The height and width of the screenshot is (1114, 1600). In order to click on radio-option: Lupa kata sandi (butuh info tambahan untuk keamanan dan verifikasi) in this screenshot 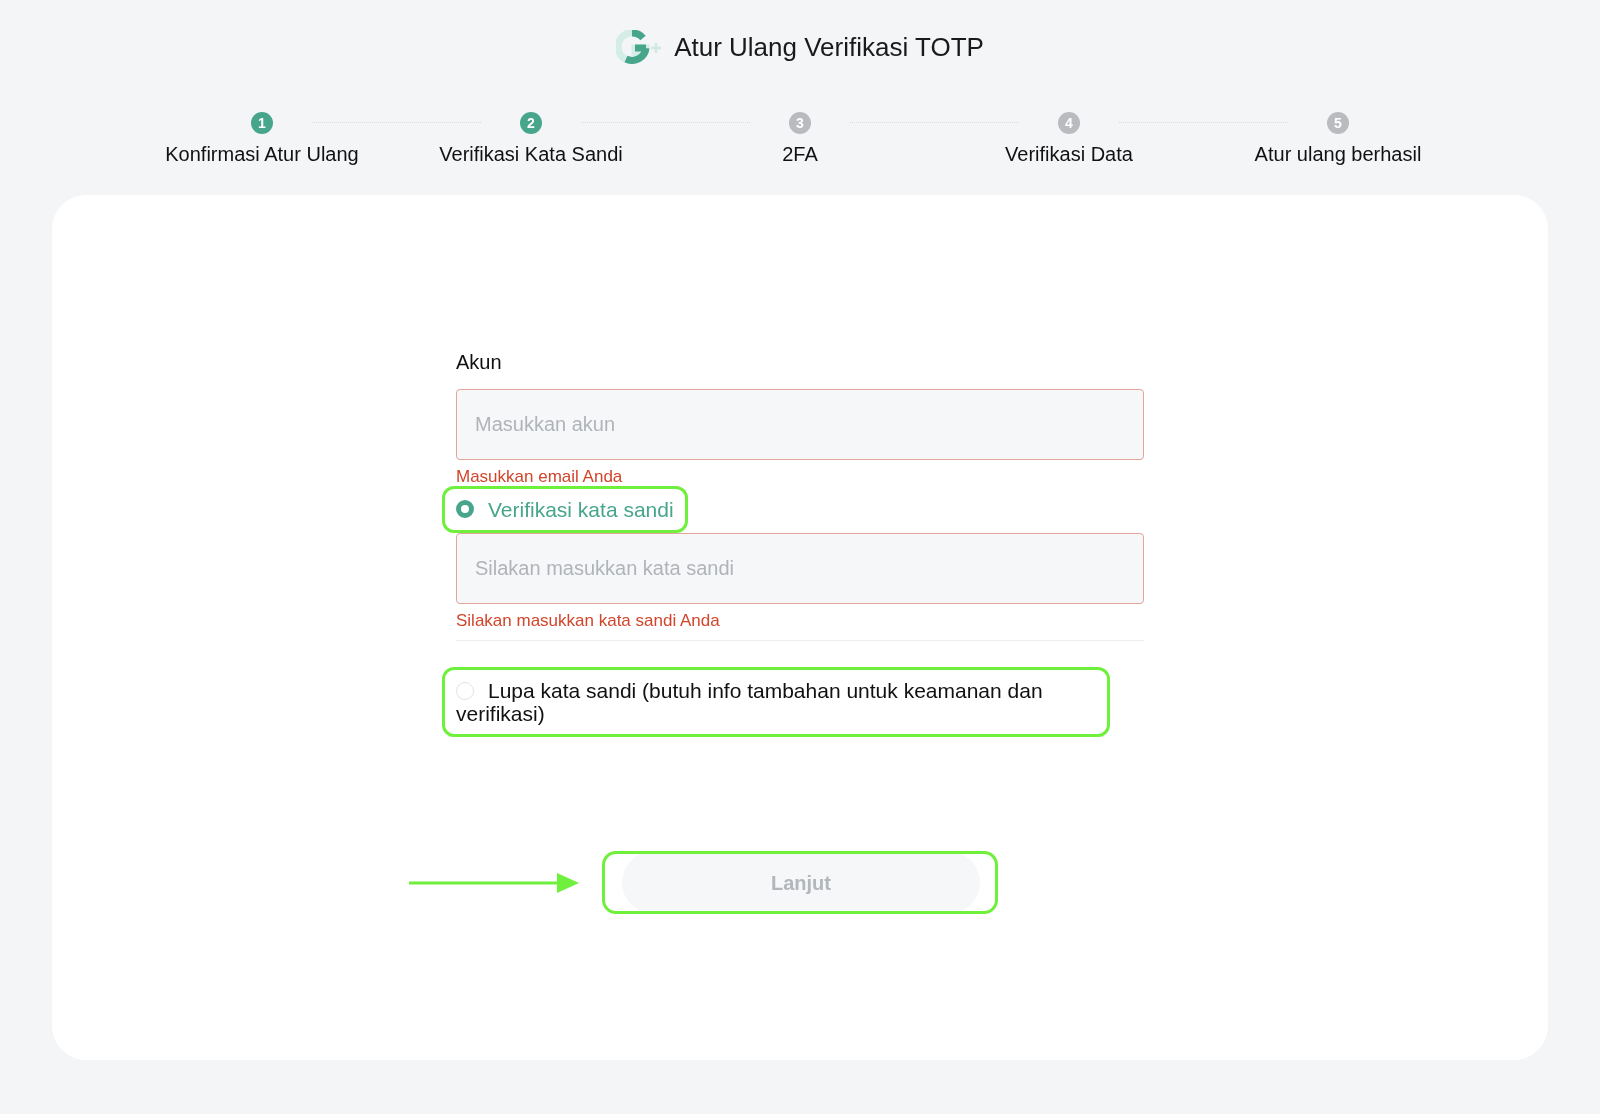, I will do `click(776, 702)`.